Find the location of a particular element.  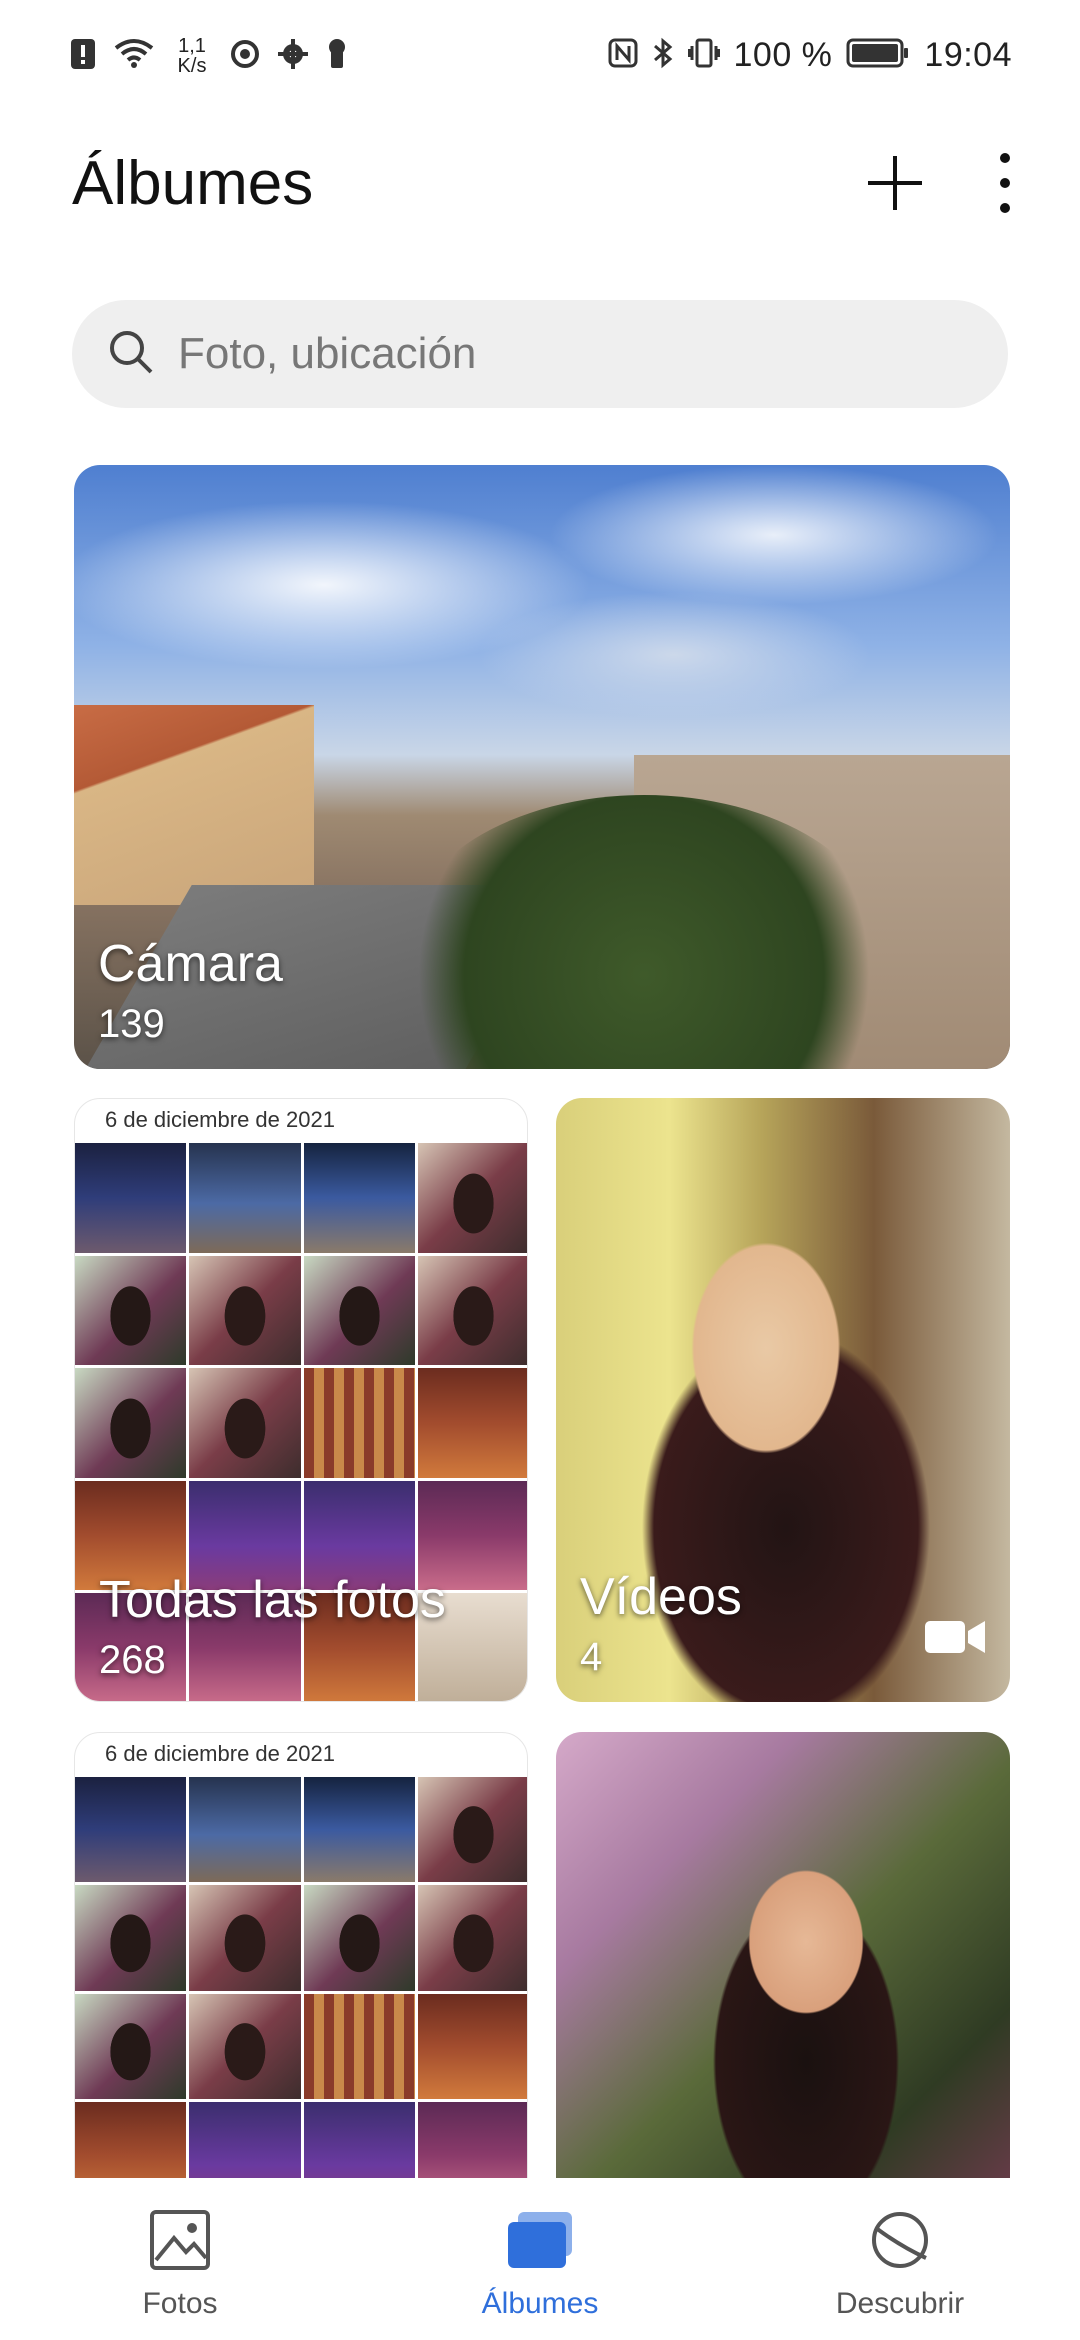

album-selfie is located at coordinates (783, 1992).